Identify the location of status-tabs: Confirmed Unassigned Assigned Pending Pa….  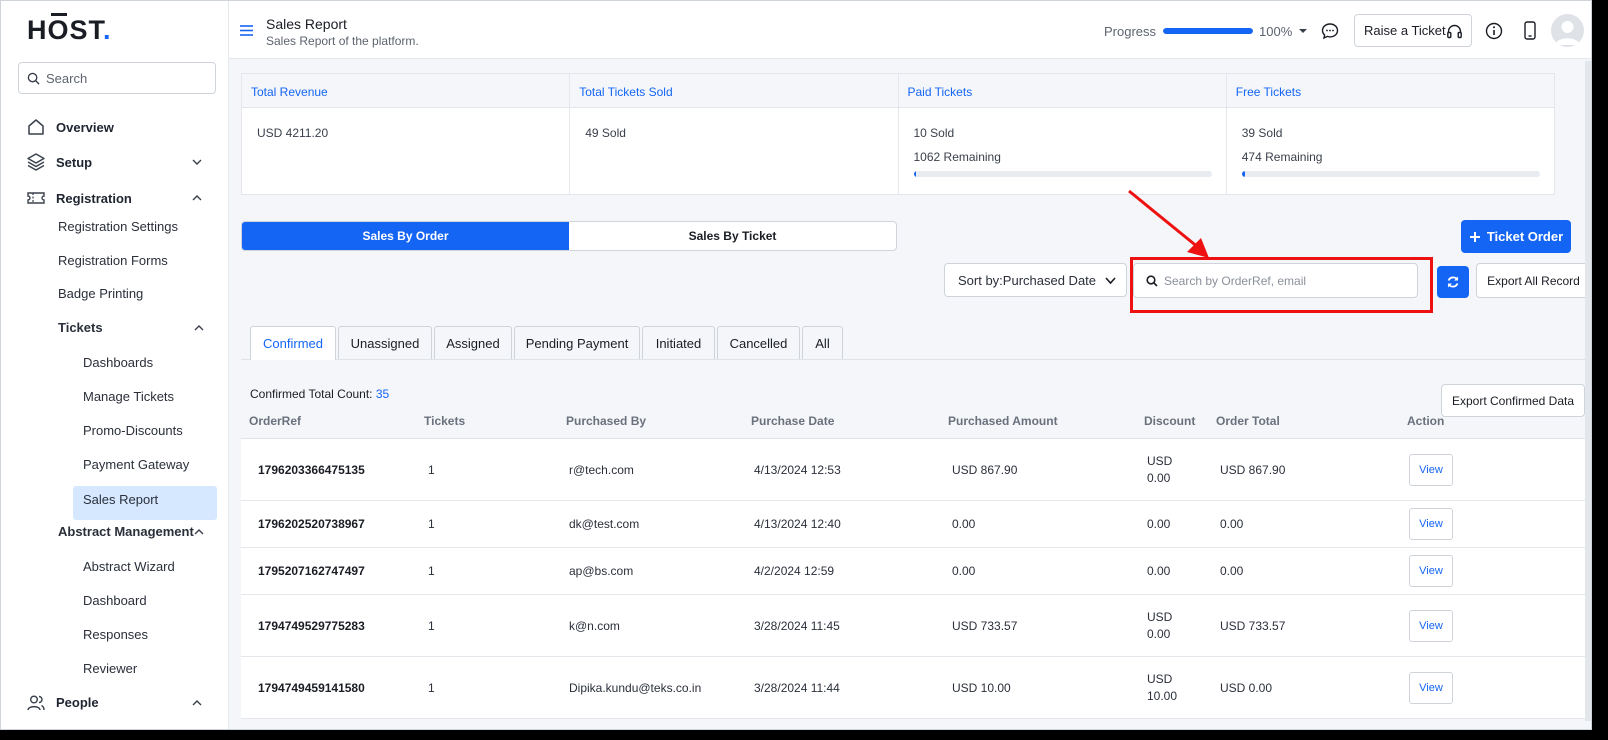
(916, 343).